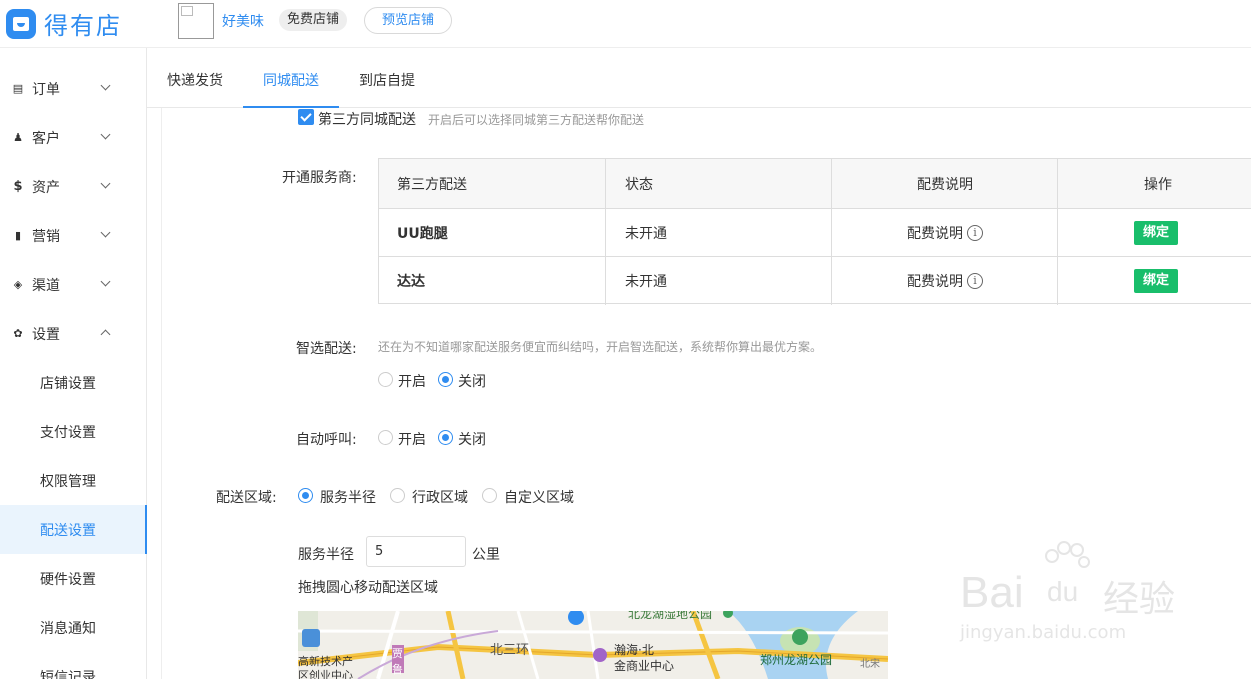 This screenshot has width=1251, height=679. What do you see at coordinates (68, 482) in the screenshot?
I see `sidebar-subitem-label: 权限管理` at bounding box center [68, 482].